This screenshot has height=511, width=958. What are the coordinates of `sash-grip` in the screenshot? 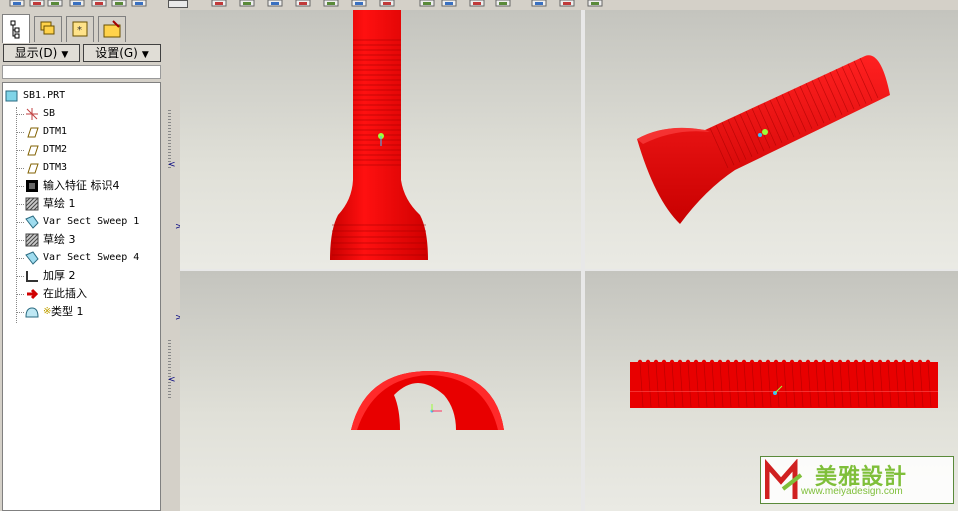 It's located at (169, 370).